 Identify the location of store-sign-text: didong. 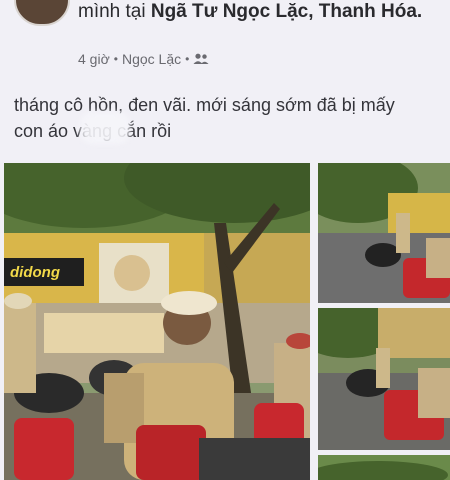
(35, 272).